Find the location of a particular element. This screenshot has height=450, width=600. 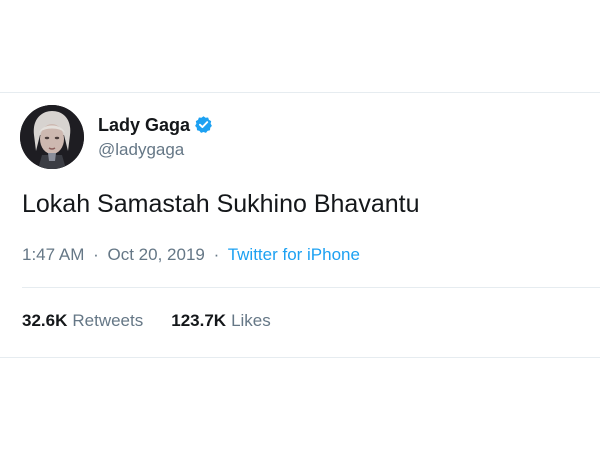

retweets-label: Retweets is located at coordinates (108, 320).